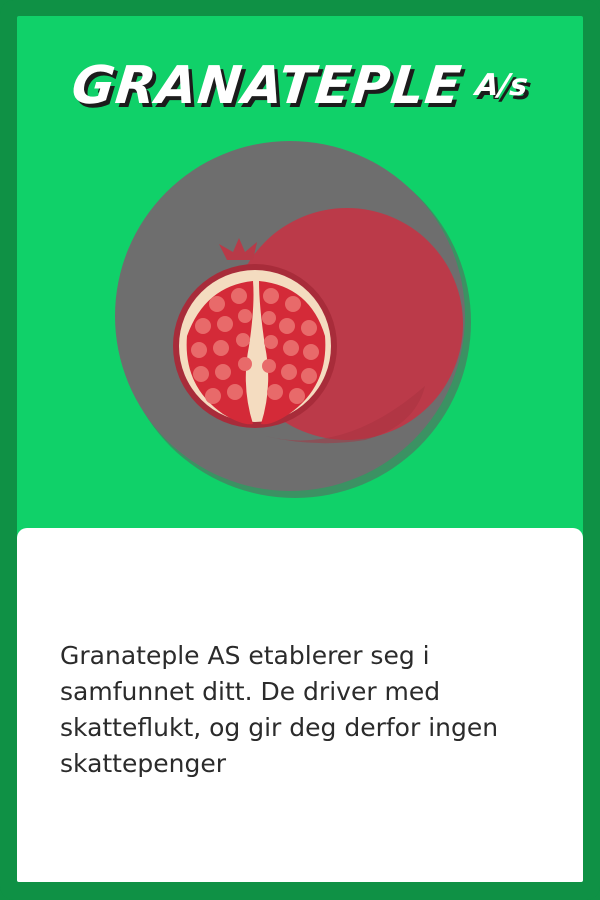 The image size is (600, 900). Describe the element at coordinates (501, 85) in the screenshot. I see `card-title-suffix: A/s` at that location.